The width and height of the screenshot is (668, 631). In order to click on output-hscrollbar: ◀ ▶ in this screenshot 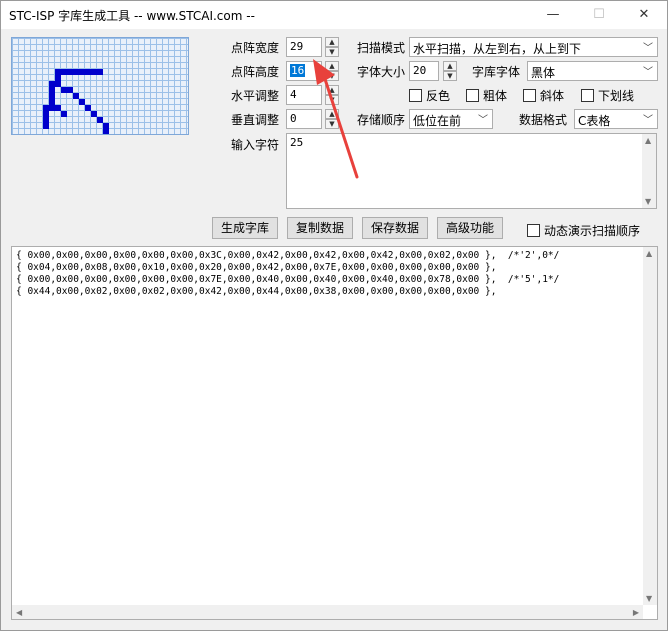, I will do `click(327, 612)`.